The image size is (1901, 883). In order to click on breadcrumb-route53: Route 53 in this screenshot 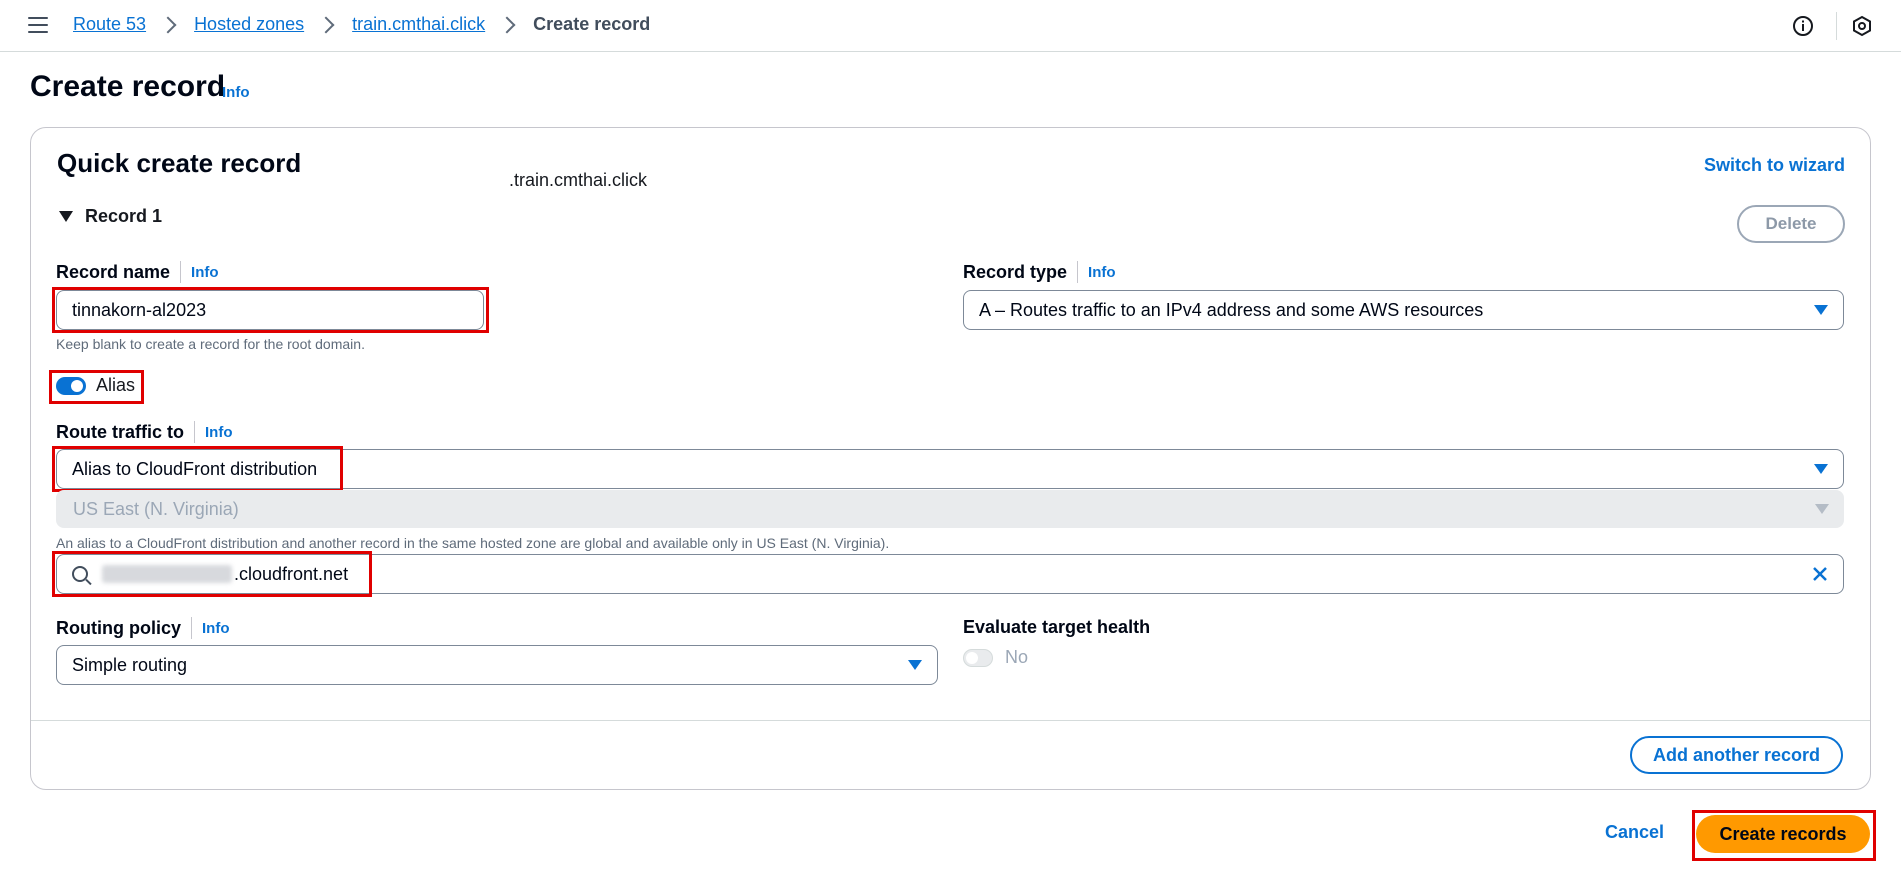, I will do `click(109, 24)`.